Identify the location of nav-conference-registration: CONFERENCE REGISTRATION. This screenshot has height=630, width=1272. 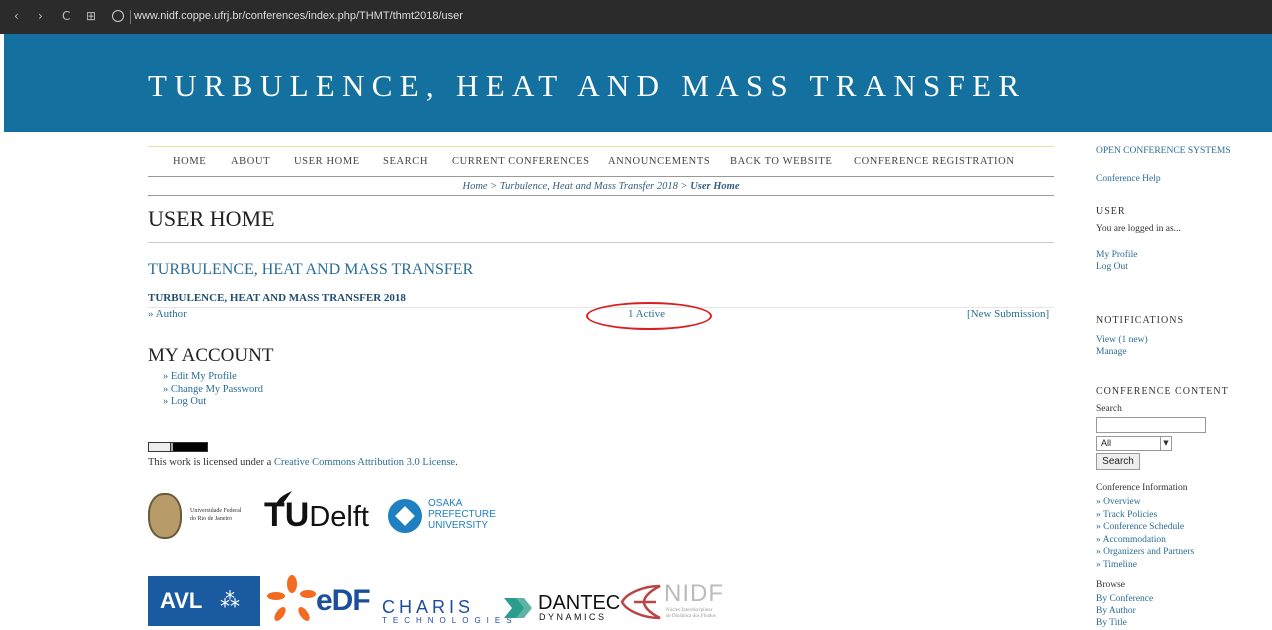
(934, 161).